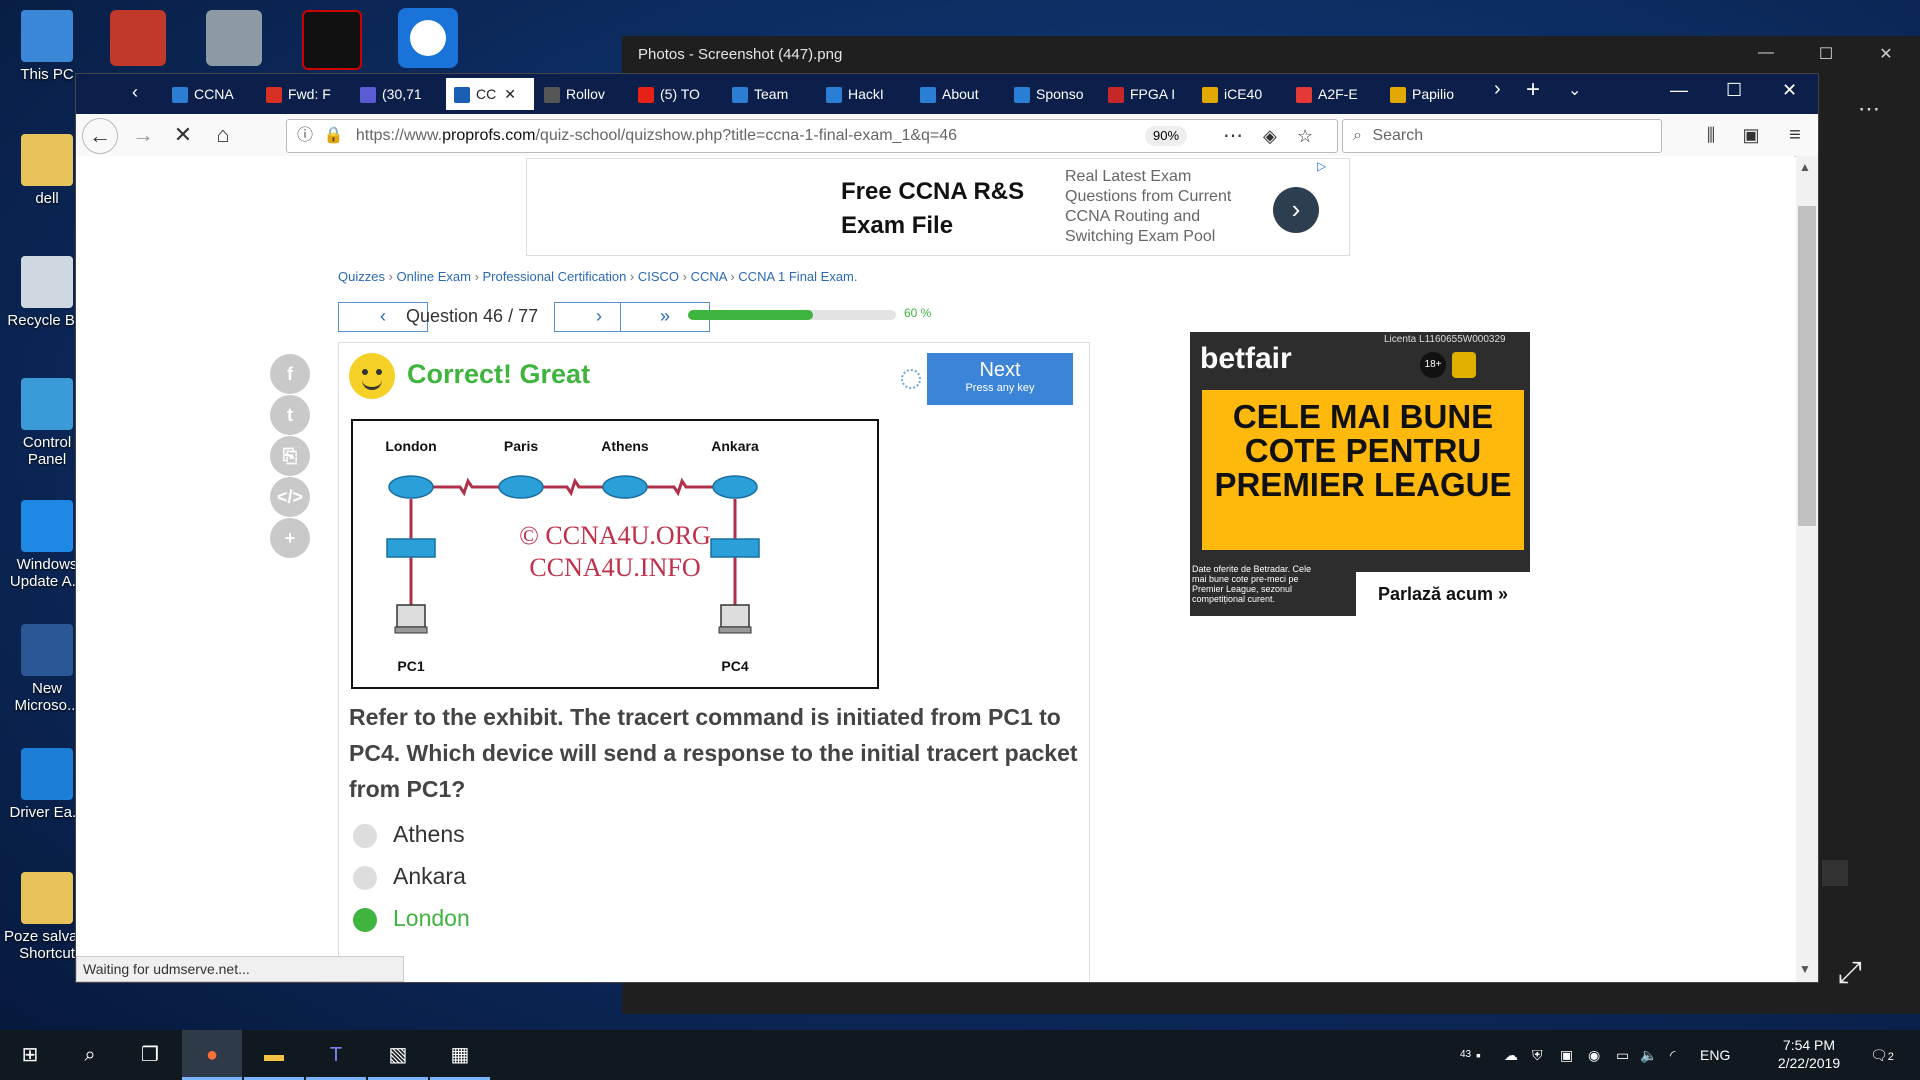  I want to click on tabs-scroll-left-icon: ‹, so click(135, 92).